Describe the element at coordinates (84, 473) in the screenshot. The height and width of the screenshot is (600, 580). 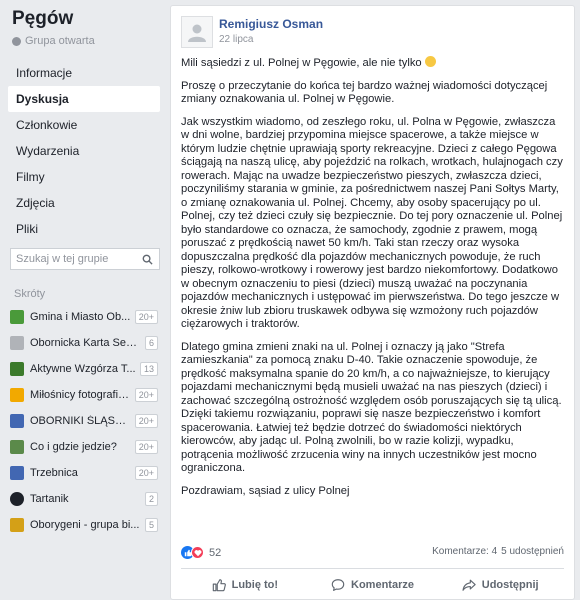
I see `shortcut-item: Trzebnica 20+` at that location.